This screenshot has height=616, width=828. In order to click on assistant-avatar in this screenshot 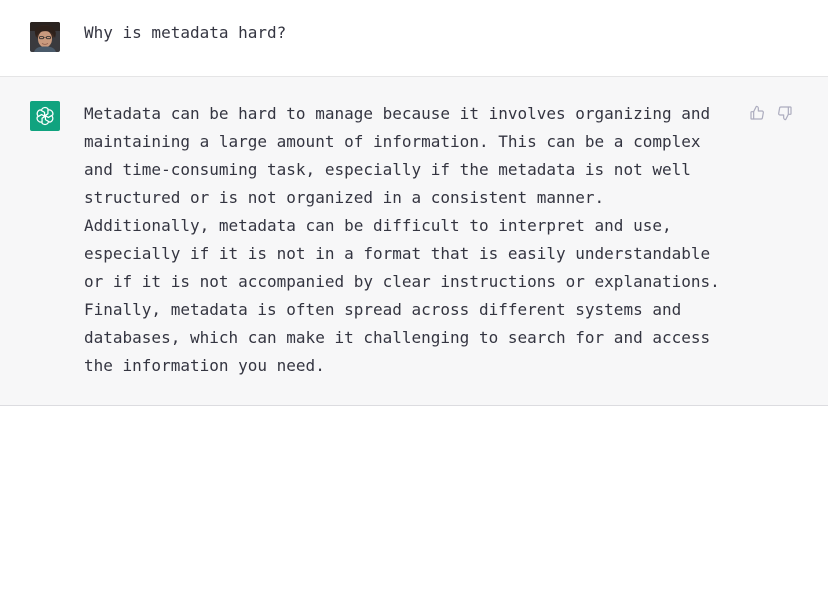, I will do `click(45, 116)`.